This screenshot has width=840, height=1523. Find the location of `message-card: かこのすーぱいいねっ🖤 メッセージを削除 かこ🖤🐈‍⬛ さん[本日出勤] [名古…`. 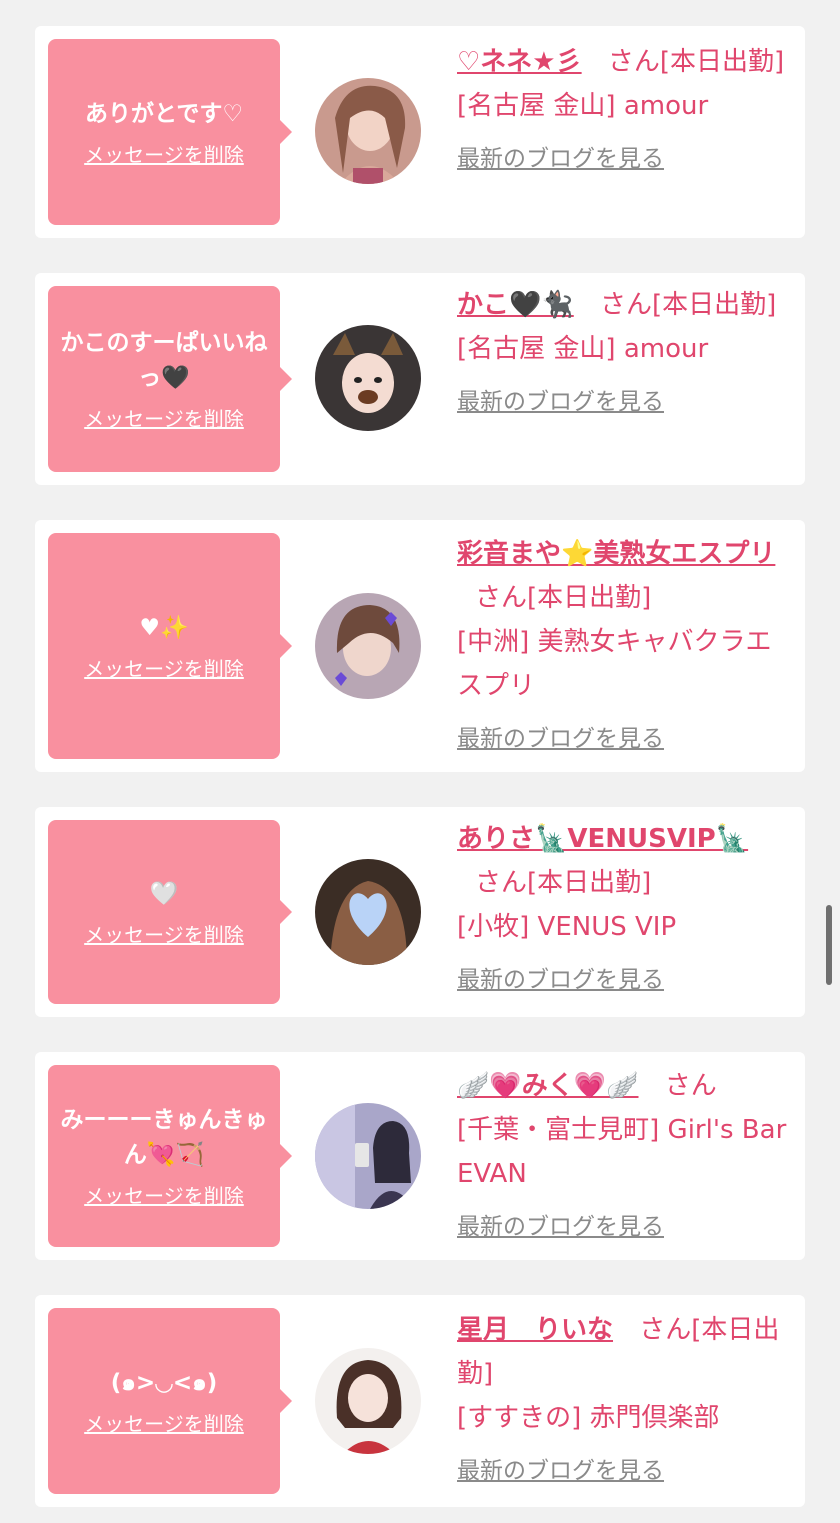

message-card: かこのすーぱいいねっ🖤 メッセージを削除 かこ🖤🐈‍⬛ さん[本日出勤] [名古… is located at coordinates (420, 379).